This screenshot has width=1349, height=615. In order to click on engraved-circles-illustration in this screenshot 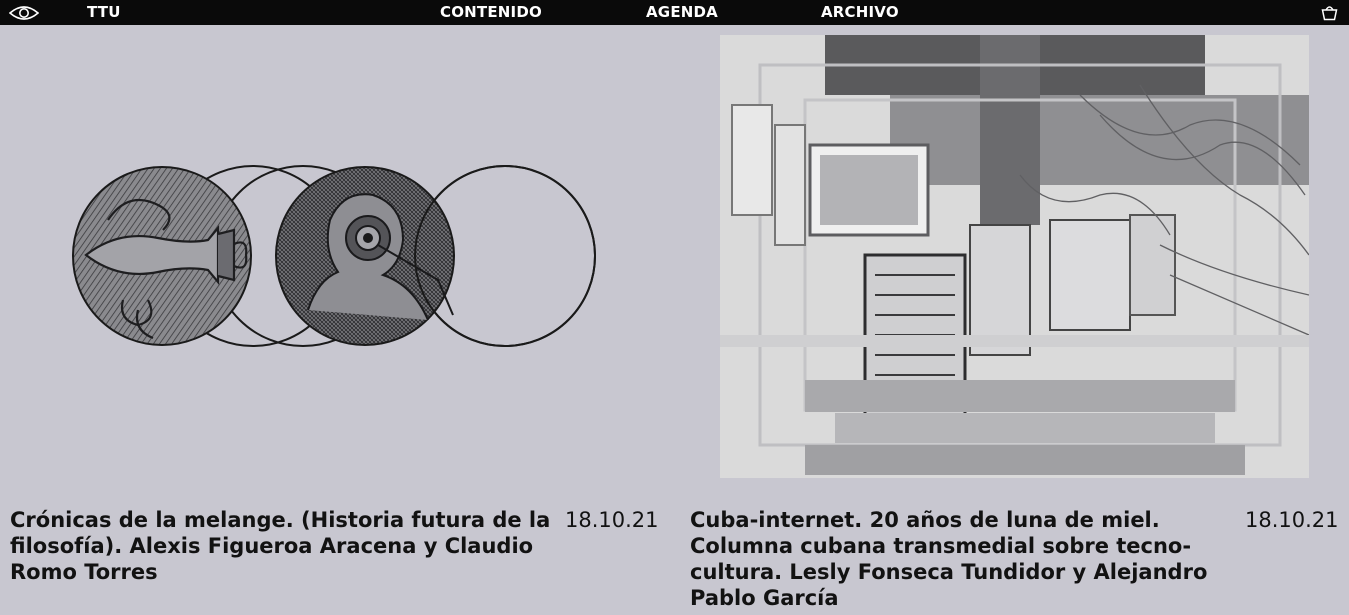, I will do `click(334, 256)`.